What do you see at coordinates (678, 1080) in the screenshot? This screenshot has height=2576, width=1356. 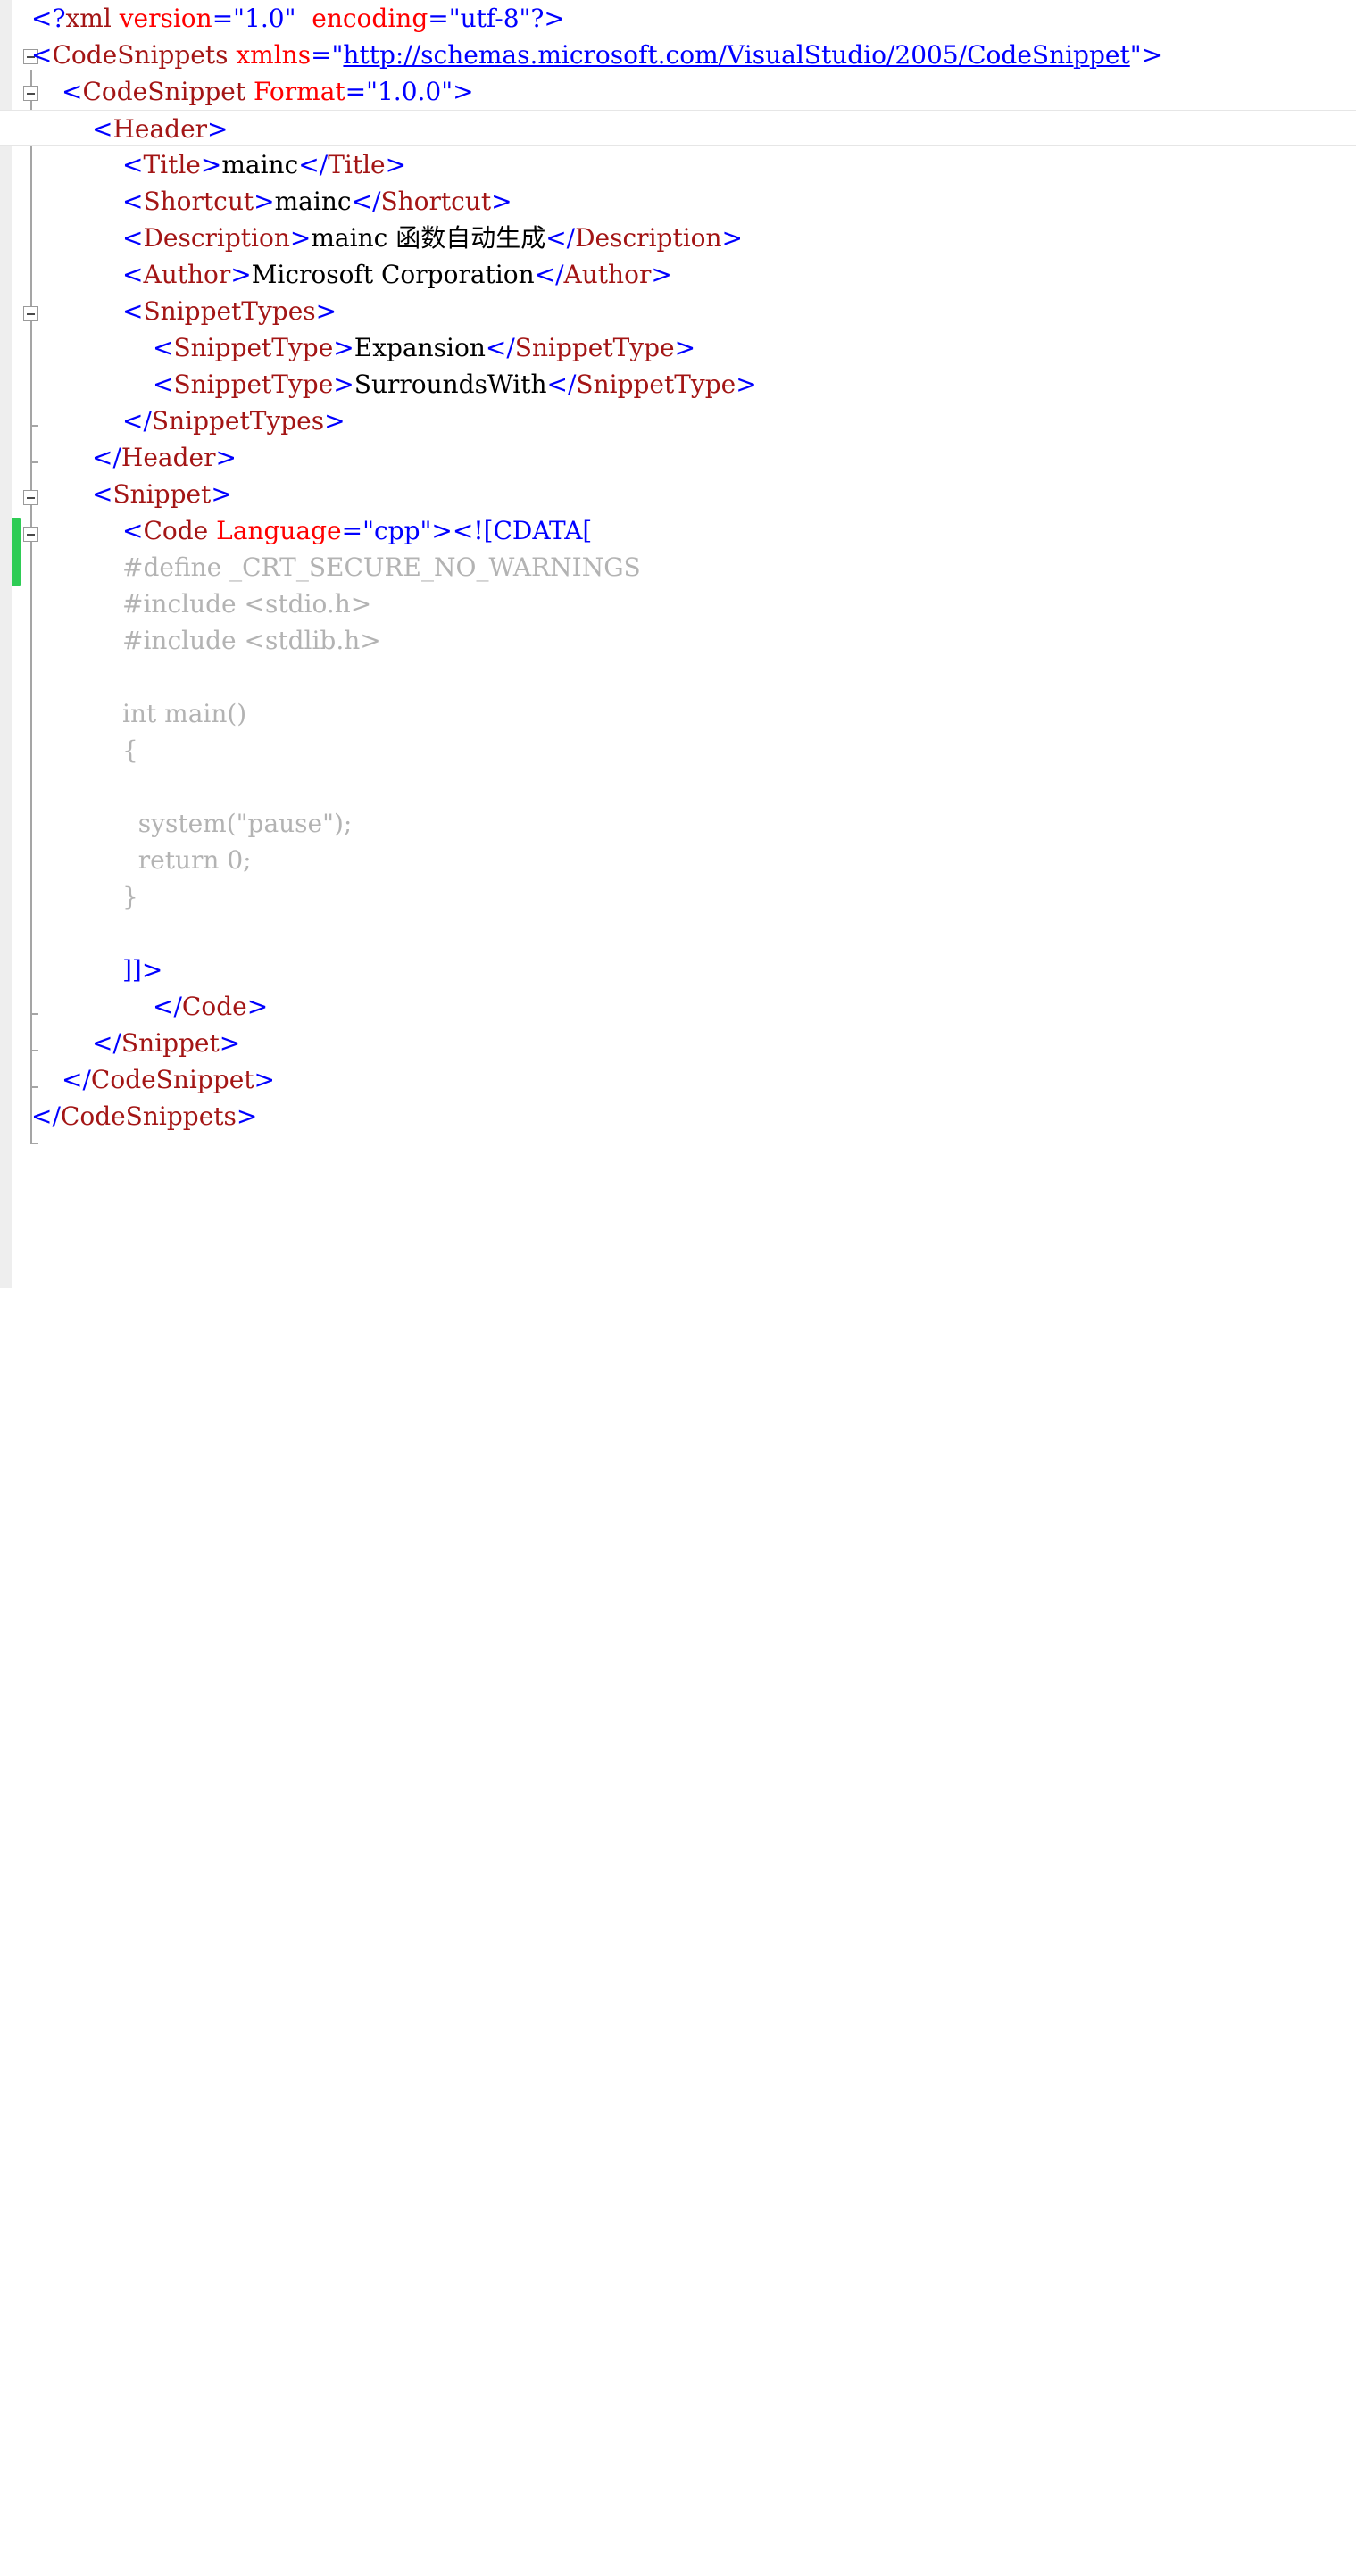 I see `code-line-codesnippet-close: </CodeSnippet>` at bounding box center [678, 1080].